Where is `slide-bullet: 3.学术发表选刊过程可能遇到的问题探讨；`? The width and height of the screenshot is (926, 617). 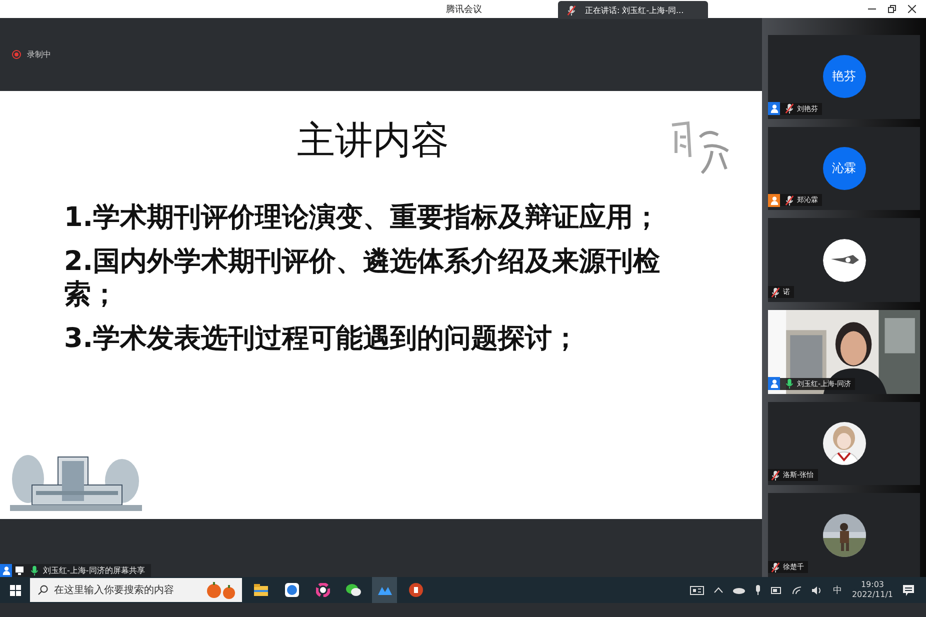
slide-bullet: 3.学术发表选刊过程可能遇到的问题探讨； is located at coordinates (322, 339).